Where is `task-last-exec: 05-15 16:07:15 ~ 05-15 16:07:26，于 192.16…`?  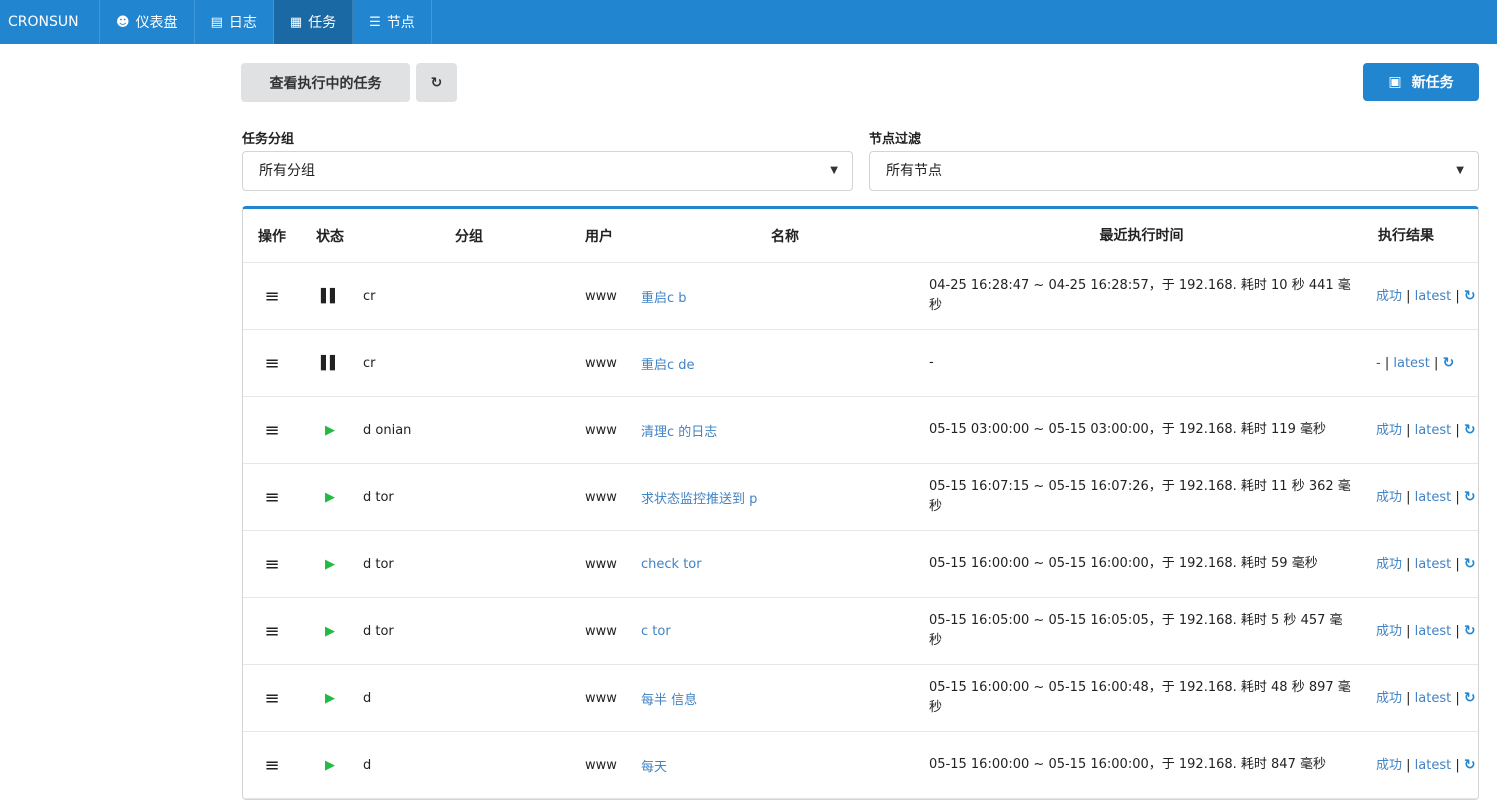 task-last-exec: 05-15 16:07:15 ~ 05-15 16:07:26，于 192.16… is located at coordinates (1140, 496).